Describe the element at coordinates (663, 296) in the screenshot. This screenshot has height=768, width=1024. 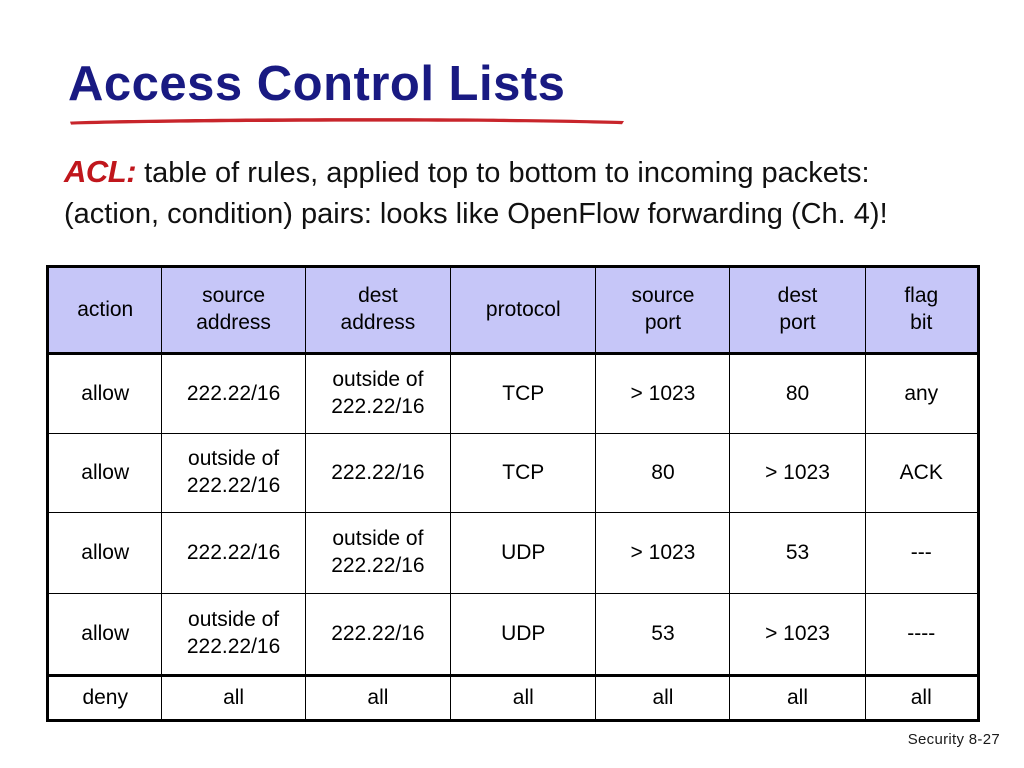
I see `column-header-source-port-line1: source` at that location.